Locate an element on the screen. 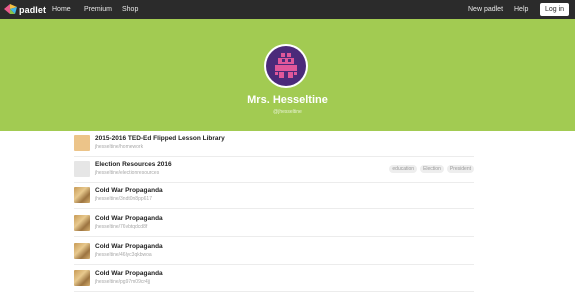  avatar-ring is located at coordinates (286, 66).